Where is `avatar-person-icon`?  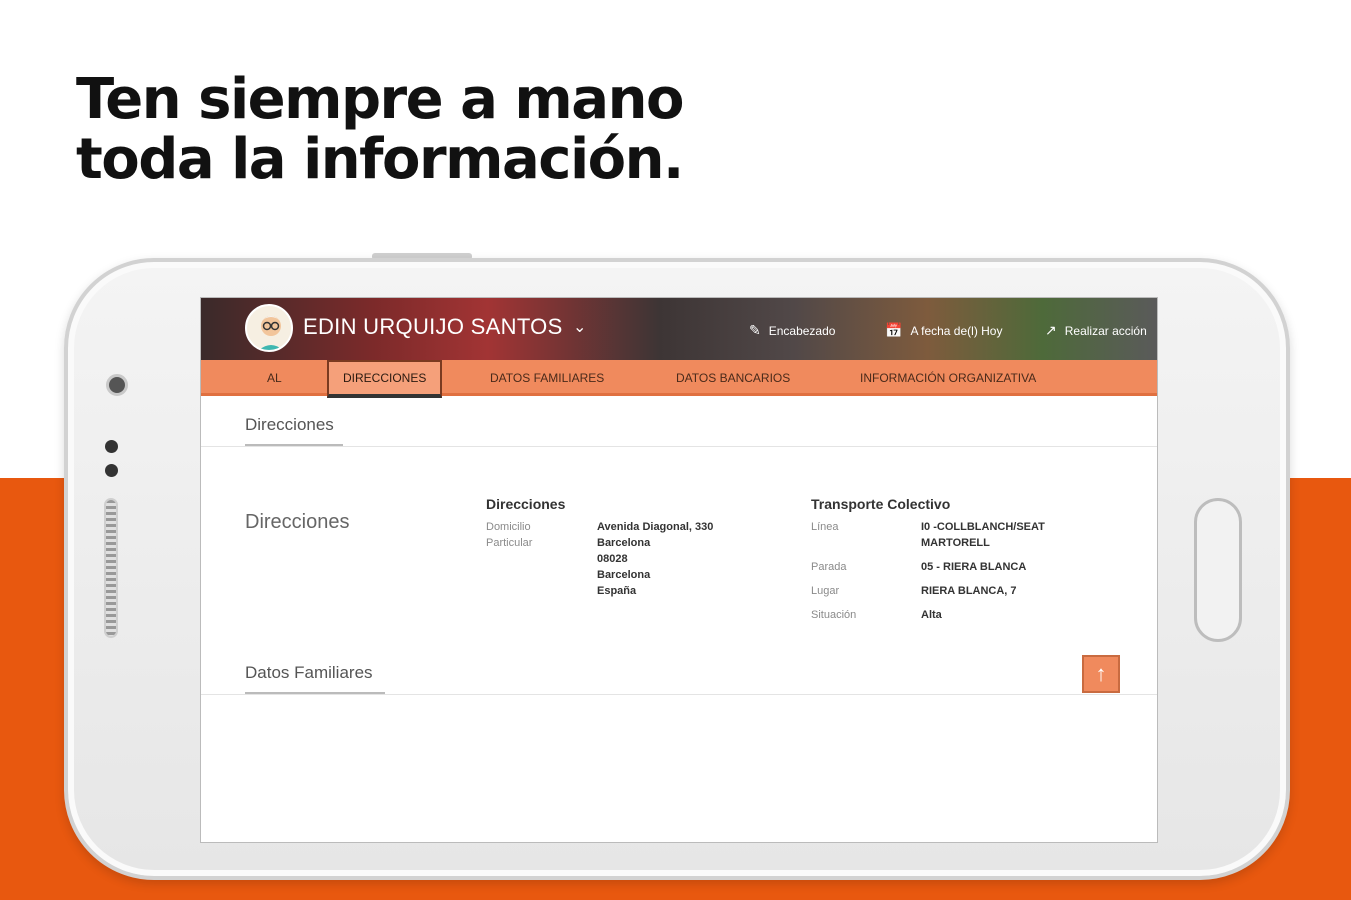
avatar-person-icon is located at coordinates (269, 328).